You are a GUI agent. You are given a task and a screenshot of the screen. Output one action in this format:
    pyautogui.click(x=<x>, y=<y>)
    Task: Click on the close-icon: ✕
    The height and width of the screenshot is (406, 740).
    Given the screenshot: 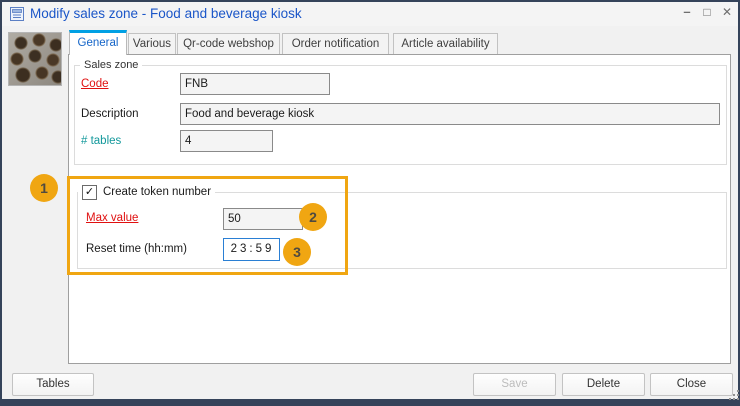 What is the action you would take?
    pyautogui.click(x=727, y=12)
    